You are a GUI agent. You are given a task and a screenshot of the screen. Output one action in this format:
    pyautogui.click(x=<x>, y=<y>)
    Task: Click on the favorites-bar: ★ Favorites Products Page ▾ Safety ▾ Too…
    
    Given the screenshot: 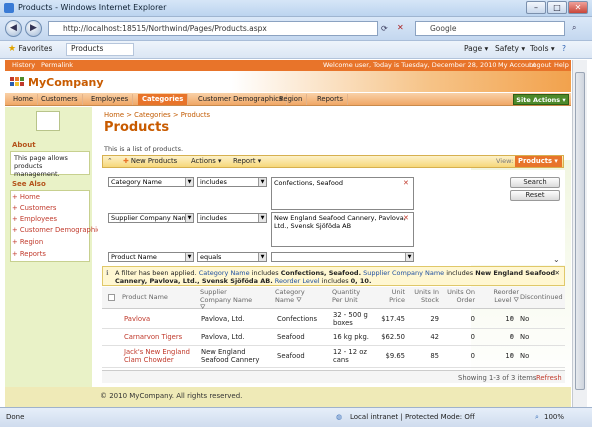 What is the action you would take?
    pyautogui.click(x=296, y=50)
    